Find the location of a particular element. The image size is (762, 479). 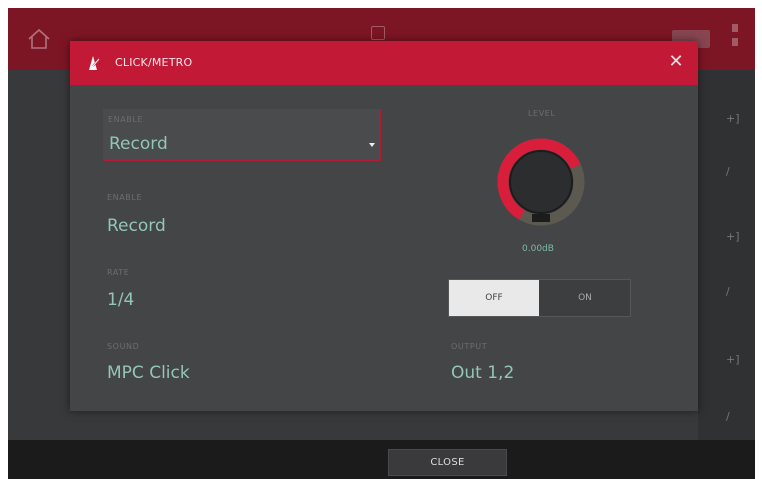

dialog-header: CLICK/METRO ✕ is located at coordinates (384, 63).